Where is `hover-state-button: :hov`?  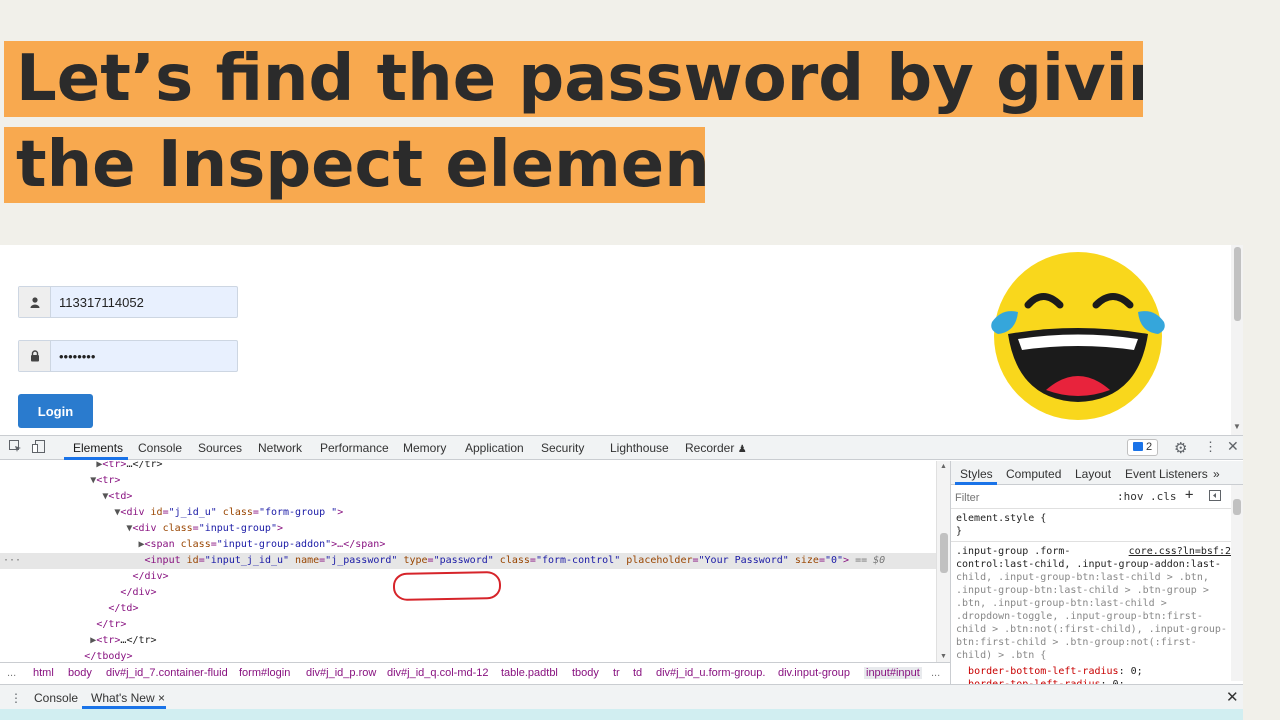 hover-state-button: :hov is located at coordinates (1130, 496).